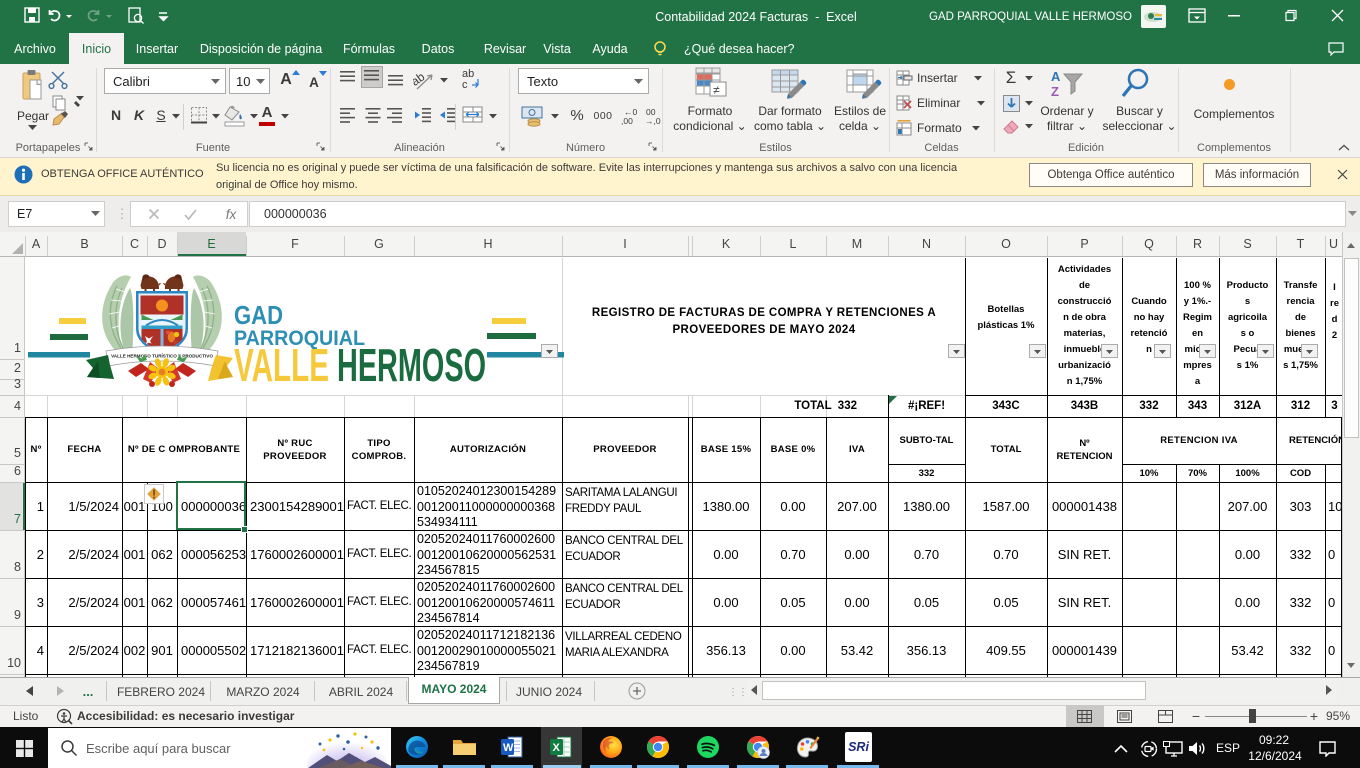 This screenshot has height=768, width=1360. Describe the element at coordinates (1055, 91) in the screenshot. I see `svg-text: Z` at that location.